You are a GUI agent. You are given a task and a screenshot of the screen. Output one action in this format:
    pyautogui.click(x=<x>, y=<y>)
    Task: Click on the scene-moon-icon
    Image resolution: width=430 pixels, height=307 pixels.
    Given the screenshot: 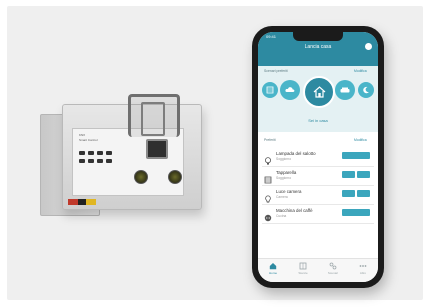 What is the action you would take?
    pyautogui.click(x=366, y=90)
    